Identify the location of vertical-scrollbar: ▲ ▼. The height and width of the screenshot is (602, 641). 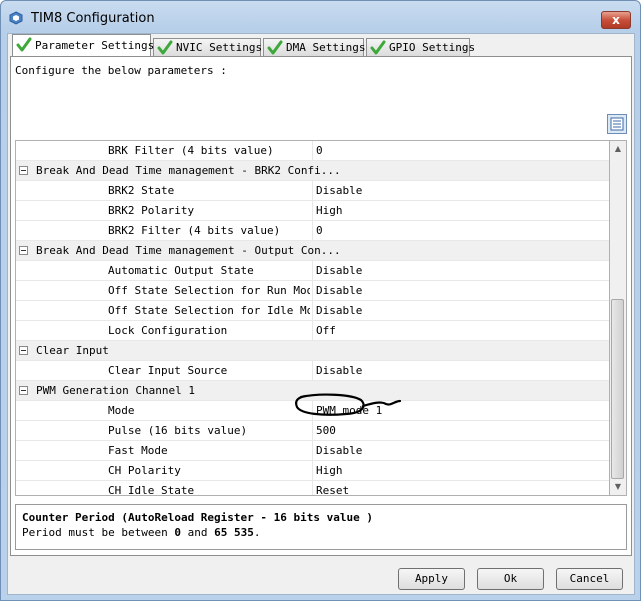
(618, 318).